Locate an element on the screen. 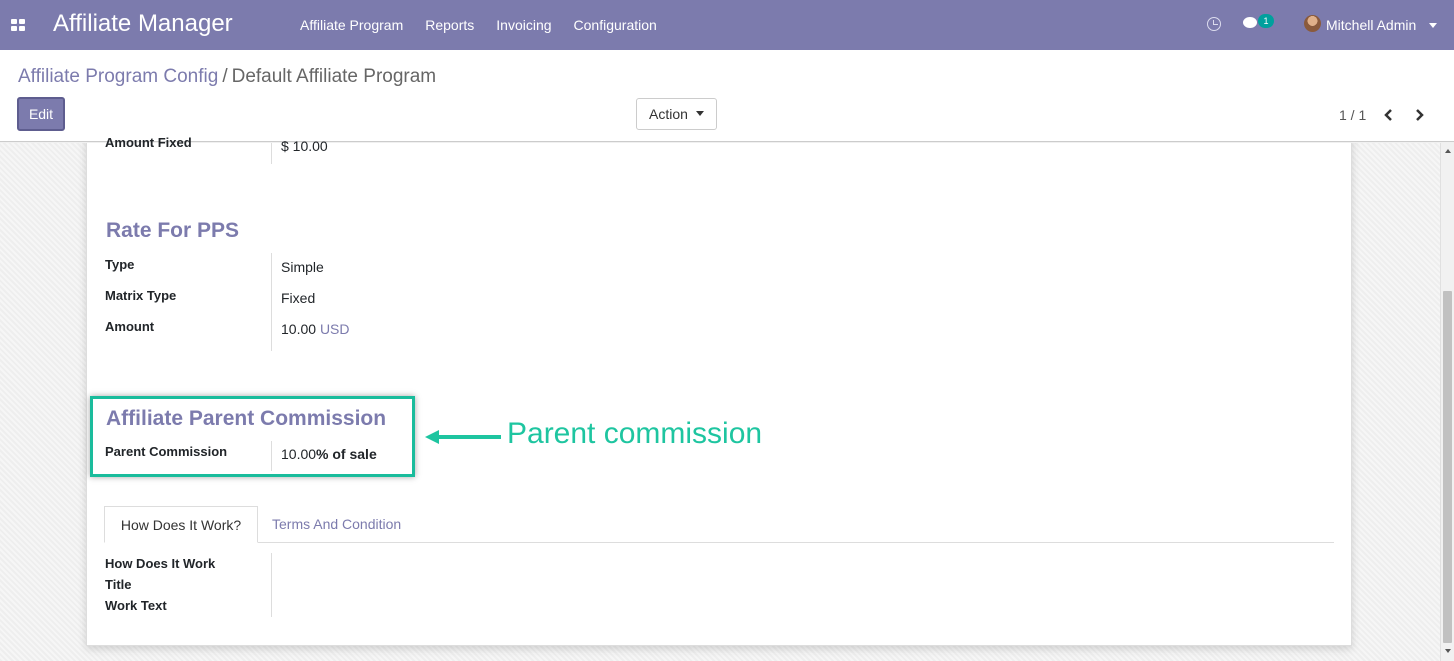 The height and width of the screenshot is (661, 1454). action-label: Action is located at coordinates (668, 114).